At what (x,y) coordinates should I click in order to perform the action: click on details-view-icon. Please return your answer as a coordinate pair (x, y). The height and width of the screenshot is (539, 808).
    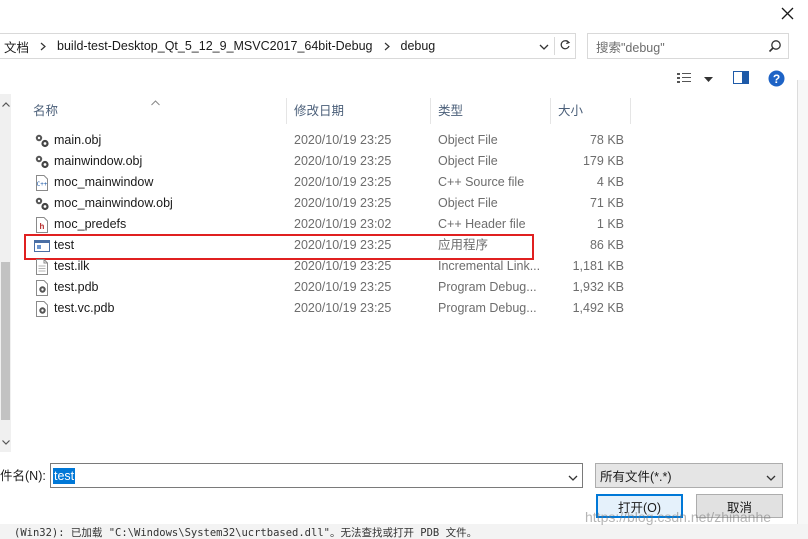
    Looking at the image, I should click on (684, 79).